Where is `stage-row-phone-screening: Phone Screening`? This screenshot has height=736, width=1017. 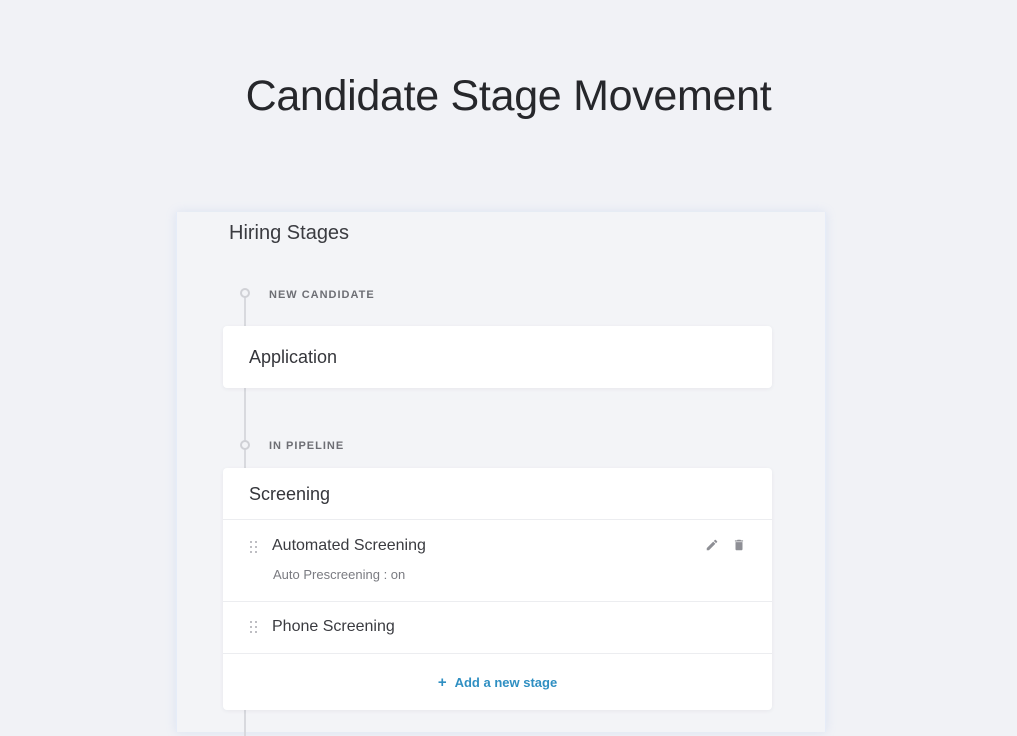 stage-row-phone-screening: Phone Screening is located at coordinates (497, 628).